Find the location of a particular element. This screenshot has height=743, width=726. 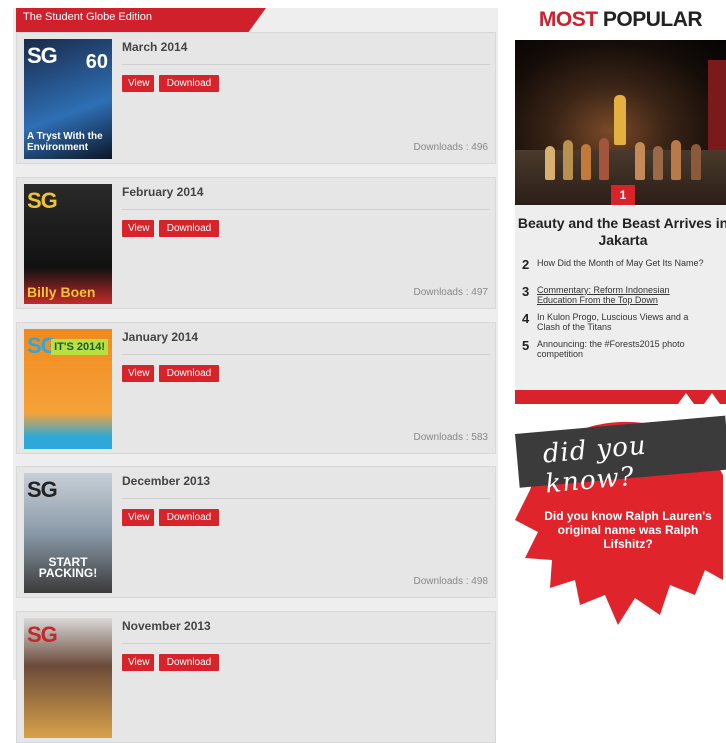

download-count: Downloads : 498 is located at coordinates (451, 581).